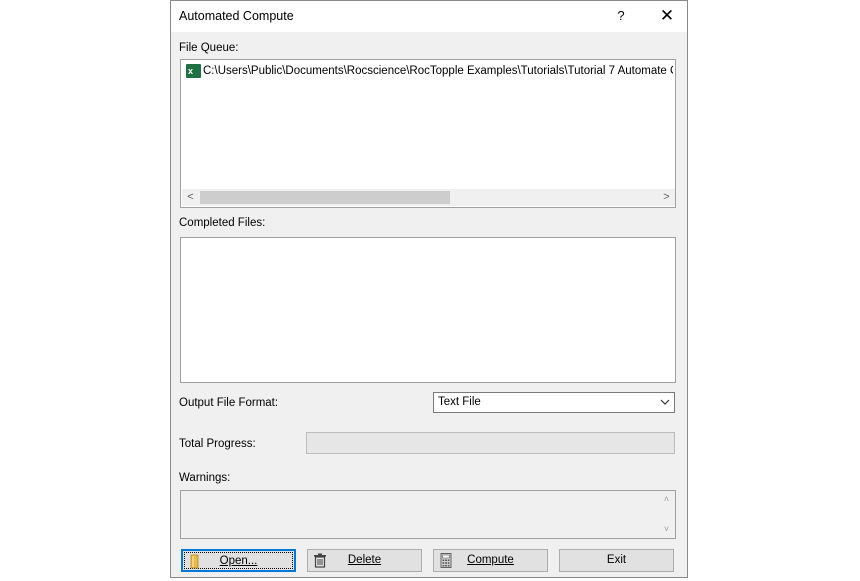 The height and width of the screenshot is (581, 860). Describe the element at coordinates (190, 197) in the screenshot. I see `scroll-left-arrow-icon: <` at that location.